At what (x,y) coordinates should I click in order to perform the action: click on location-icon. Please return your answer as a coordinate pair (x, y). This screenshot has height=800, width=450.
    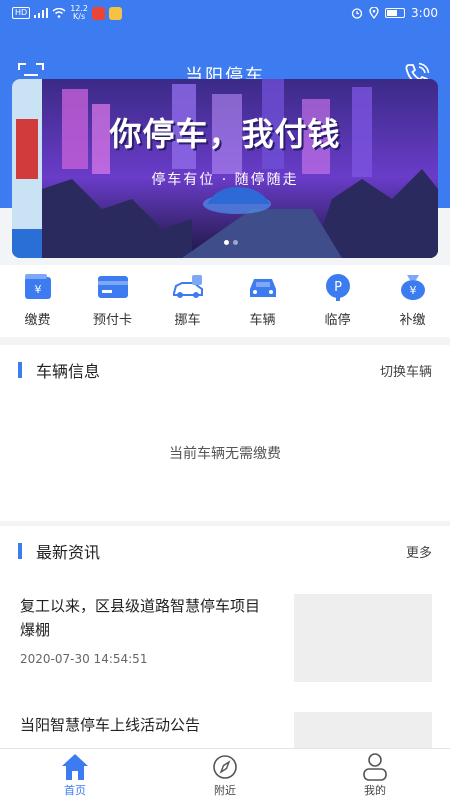
    Looking at the image, I should click on (374, 13).